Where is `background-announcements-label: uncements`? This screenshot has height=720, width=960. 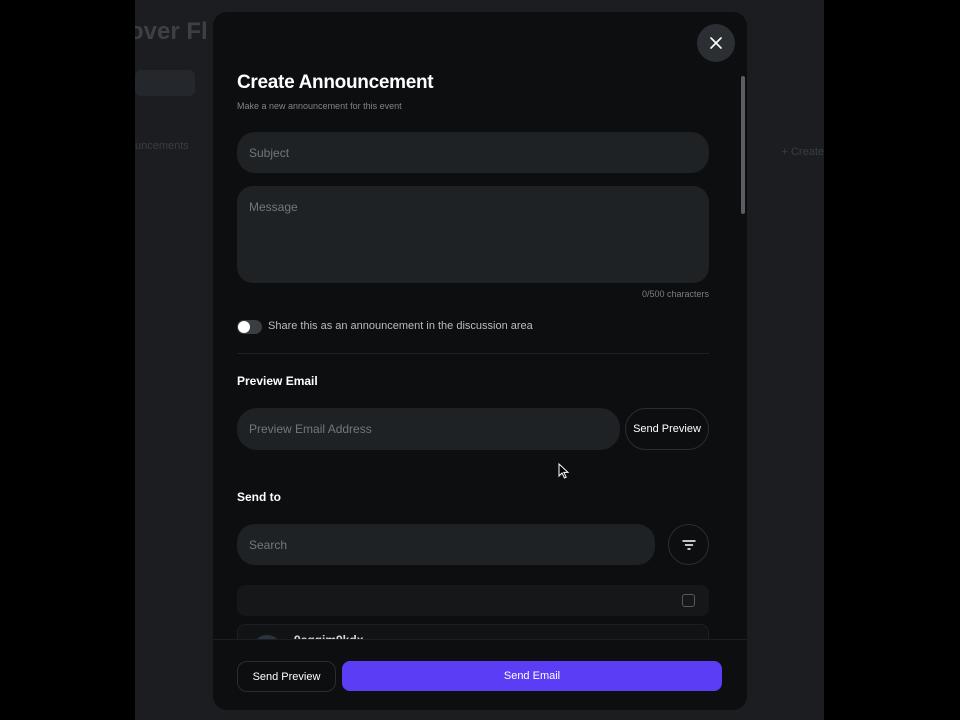
background-announcements-label: uncements is located at coordinates (162, 146).